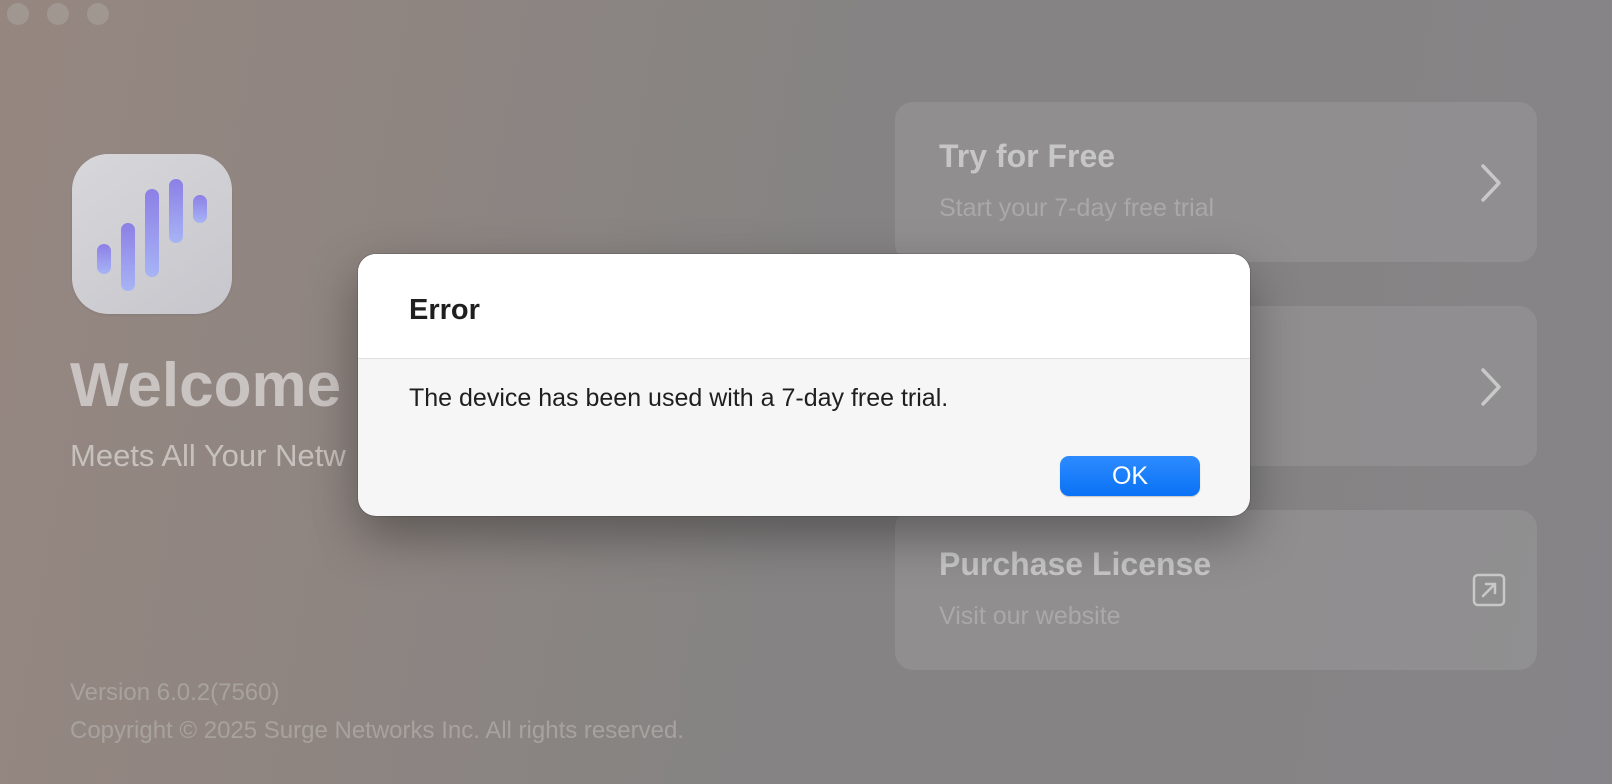 The width and height of the screenshot is (1612, 784). I want to click on ok-button: OK, so click(1130, 476).